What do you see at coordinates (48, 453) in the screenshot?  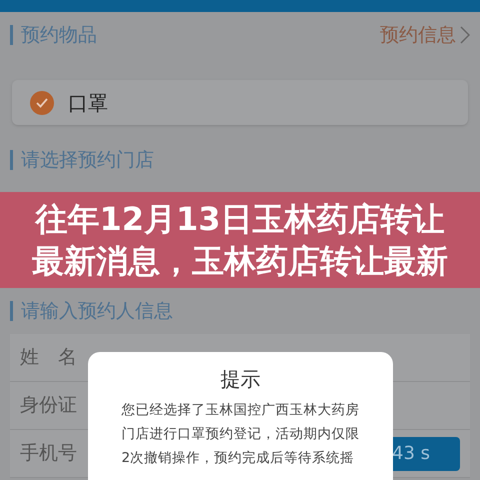 I see `field-label: 手机号` at bounding box center [48, 453].